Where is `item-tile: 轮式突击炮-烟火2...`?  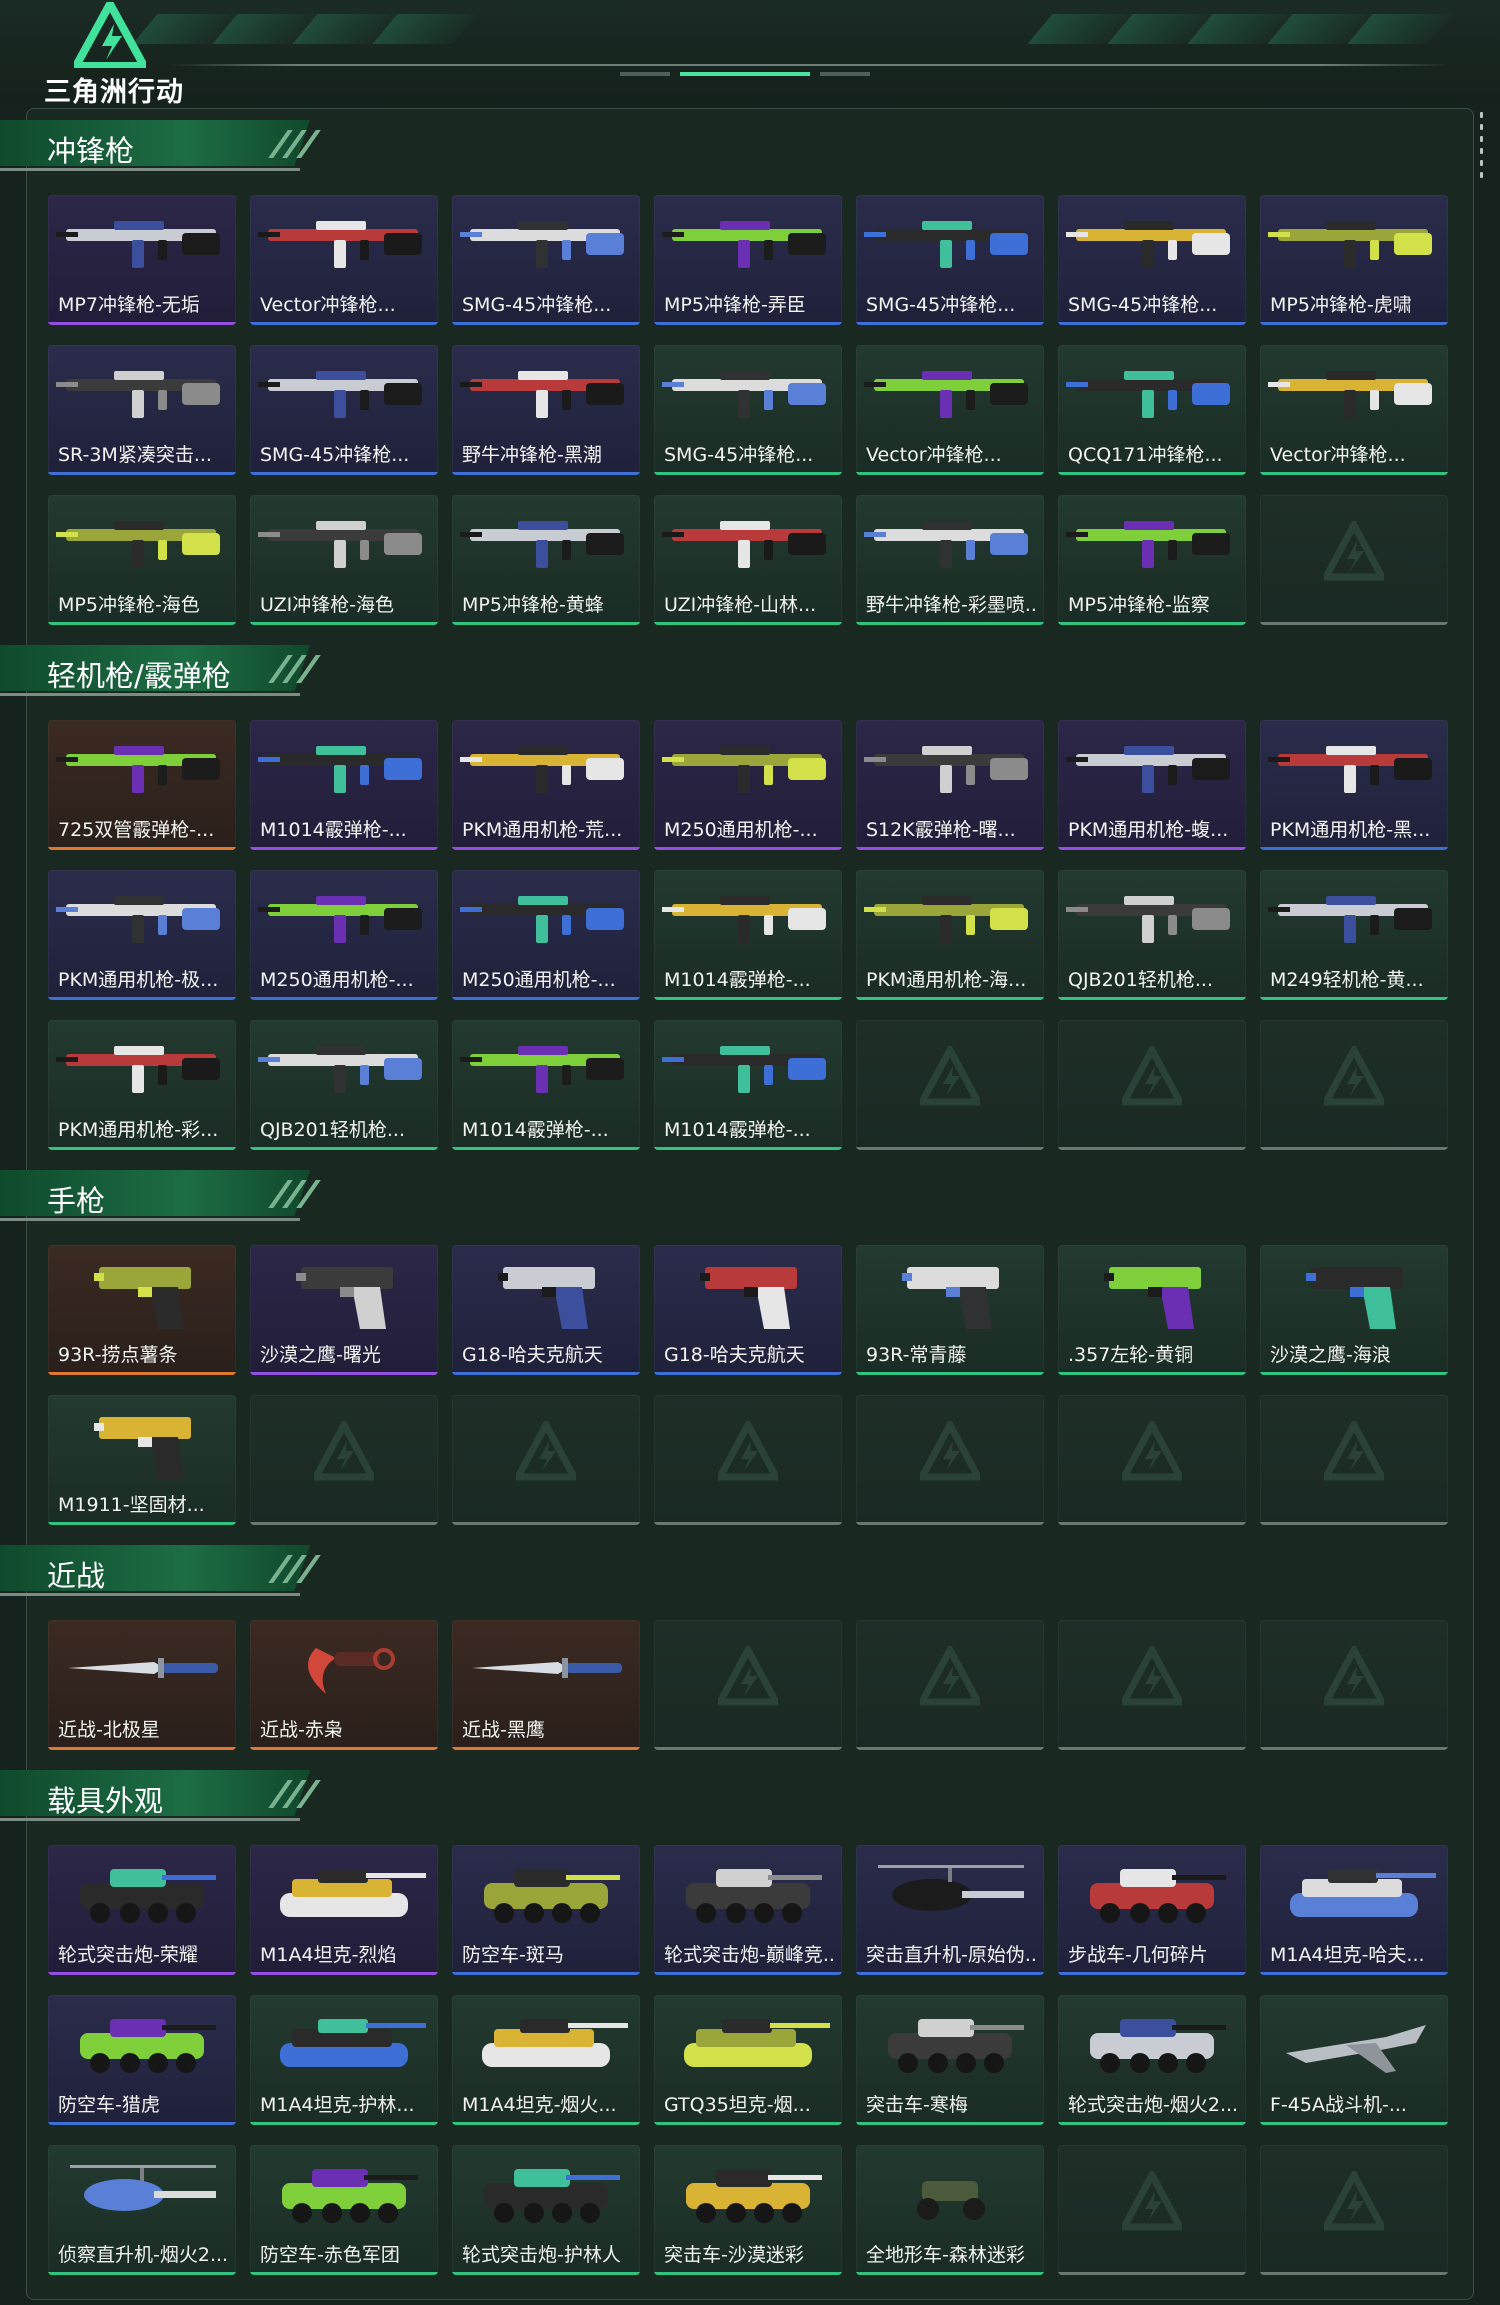 item-tile: 轮式突击炮-烟火2... is located at coordinates (1152, 2060).